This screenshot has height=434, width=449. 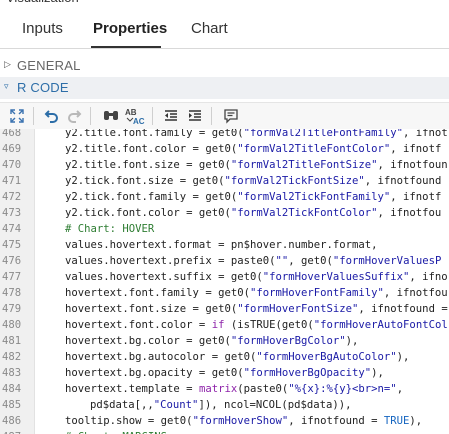 I want to click on code-text: # Chart: MARGINS, so click(x=116, y=431).